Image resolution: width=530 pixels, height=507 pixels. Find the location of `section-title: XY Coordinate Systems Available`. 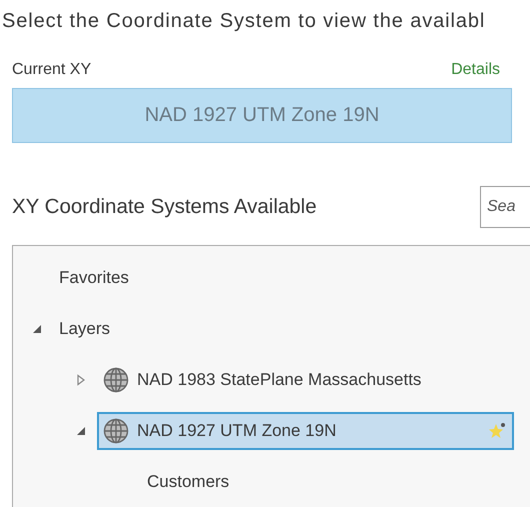

section-title: XY Coordinate Systems Available is located at coordinates (164, 207).